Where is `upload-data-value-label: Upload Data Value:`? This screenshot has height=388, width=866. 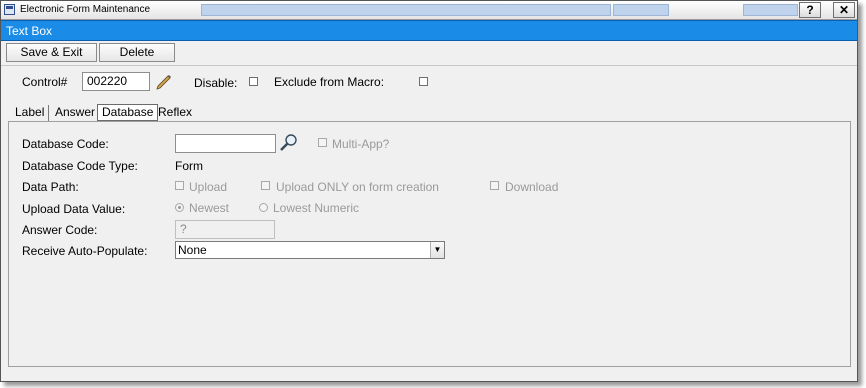
upload-data-value-label: Upload Data Value: is located at coordinates (74, 209).